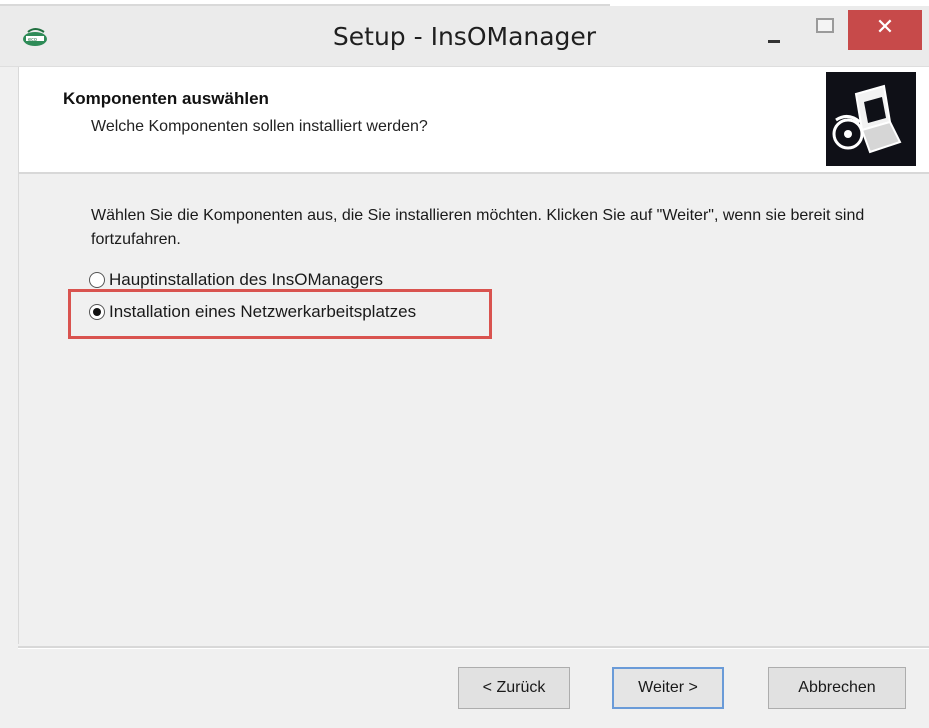 The height and width of the screenshot is (728, 929). What do you see at coordinates (668, 688) in the screenshot?
I see `next-button: Weiter >` at bounding box center [668, 688].